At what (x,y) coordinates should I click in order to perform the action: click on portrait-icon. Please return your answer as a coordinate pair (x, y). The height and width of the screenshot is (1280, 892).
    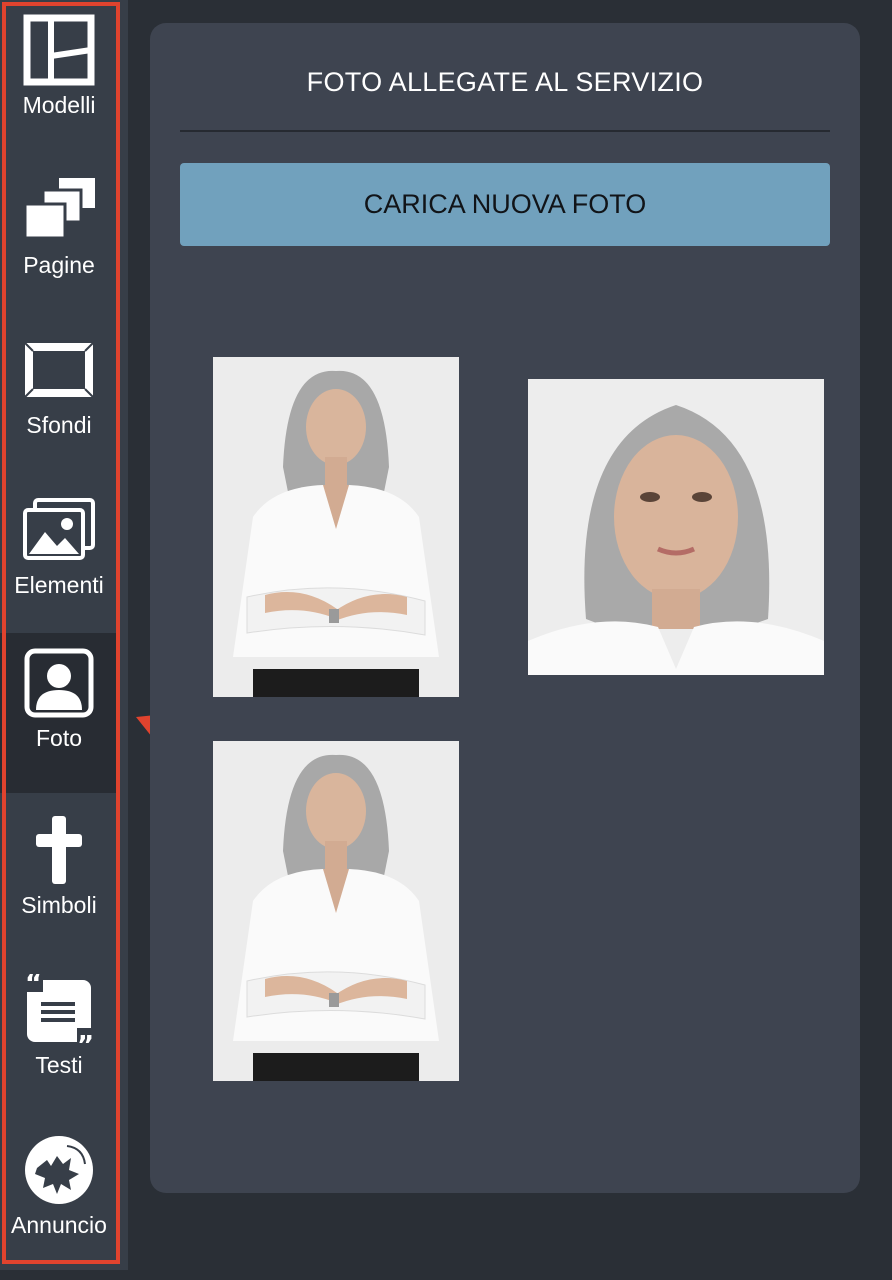
    Looking at the image, I should click on (59, 683).